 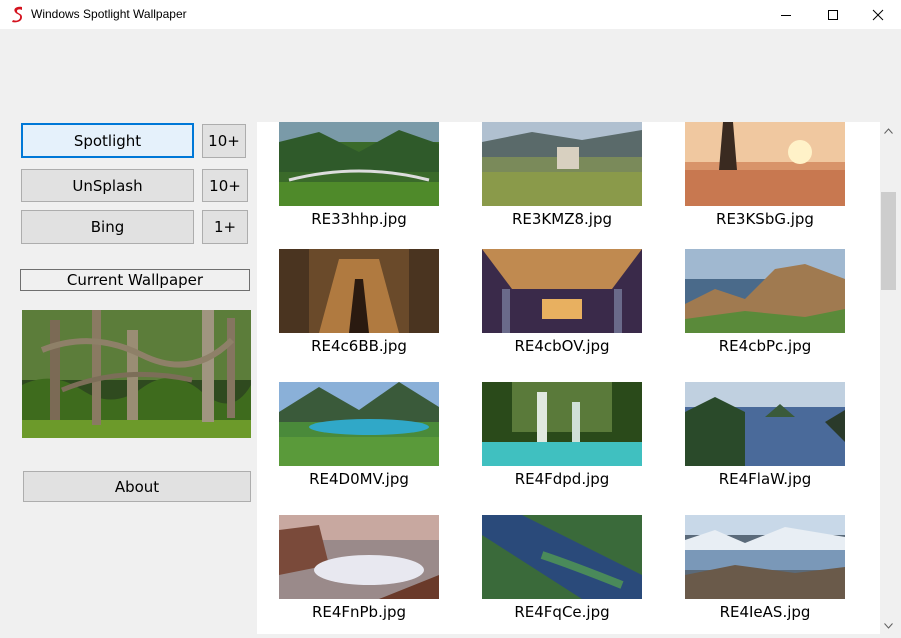 What do you see at coordinates (888, 378) in the screenshot?
I see `gallery-scrollbar` at bounding box center [888, 378].